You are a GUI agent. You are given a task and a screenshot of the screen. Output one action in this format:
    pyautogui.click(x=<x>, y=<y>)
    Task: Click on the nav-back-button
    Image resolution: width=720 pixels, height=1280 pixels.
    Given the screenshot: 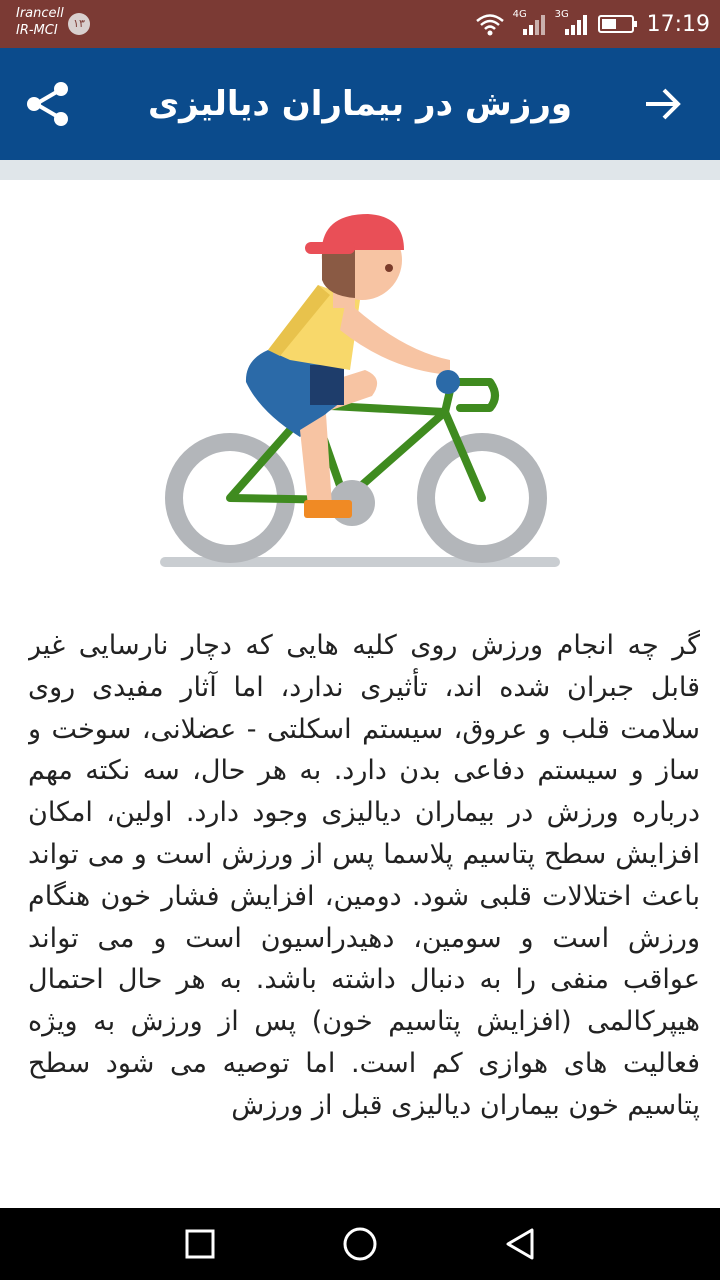 What is the action you would take?
    pyautogui.click(x=520, y=1244)
    